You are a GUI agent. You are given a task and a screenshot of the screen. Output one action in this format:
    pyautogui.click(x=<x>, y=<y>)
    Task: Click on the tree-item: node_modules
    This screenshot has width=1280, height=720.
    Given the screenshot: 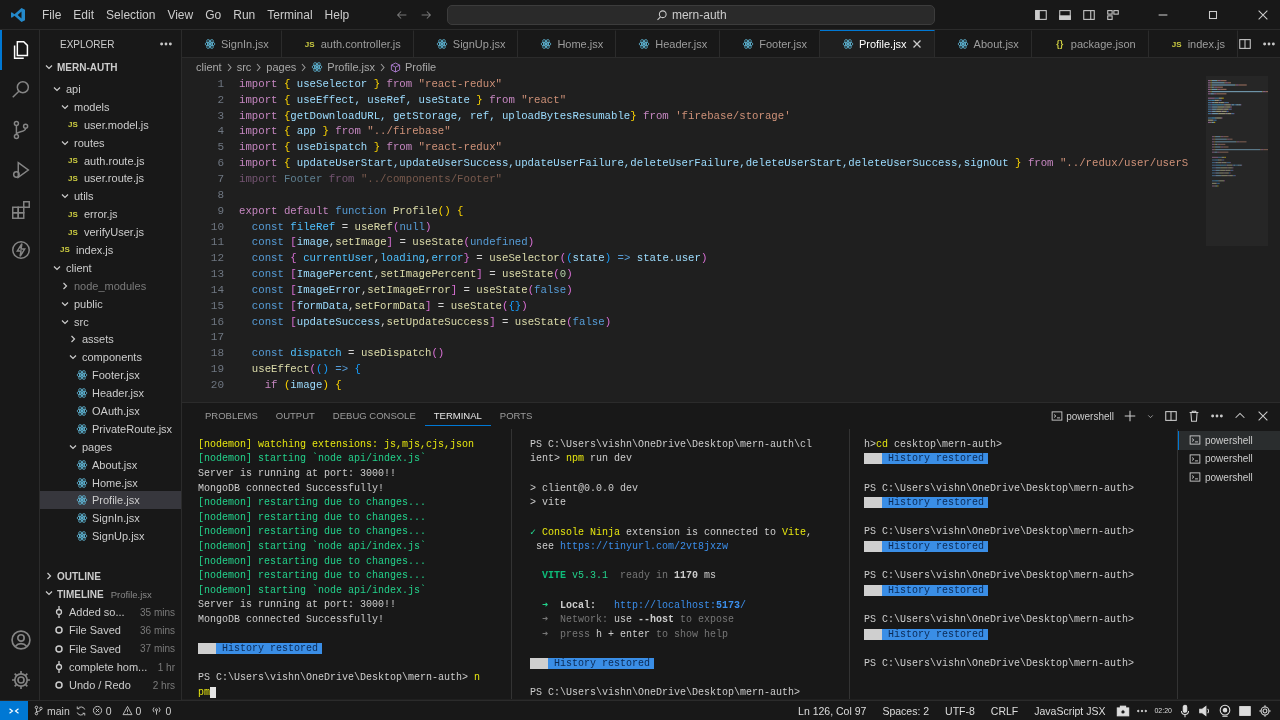 What is the action you would take?
    pyautogui.click(x=110, y=285)
    